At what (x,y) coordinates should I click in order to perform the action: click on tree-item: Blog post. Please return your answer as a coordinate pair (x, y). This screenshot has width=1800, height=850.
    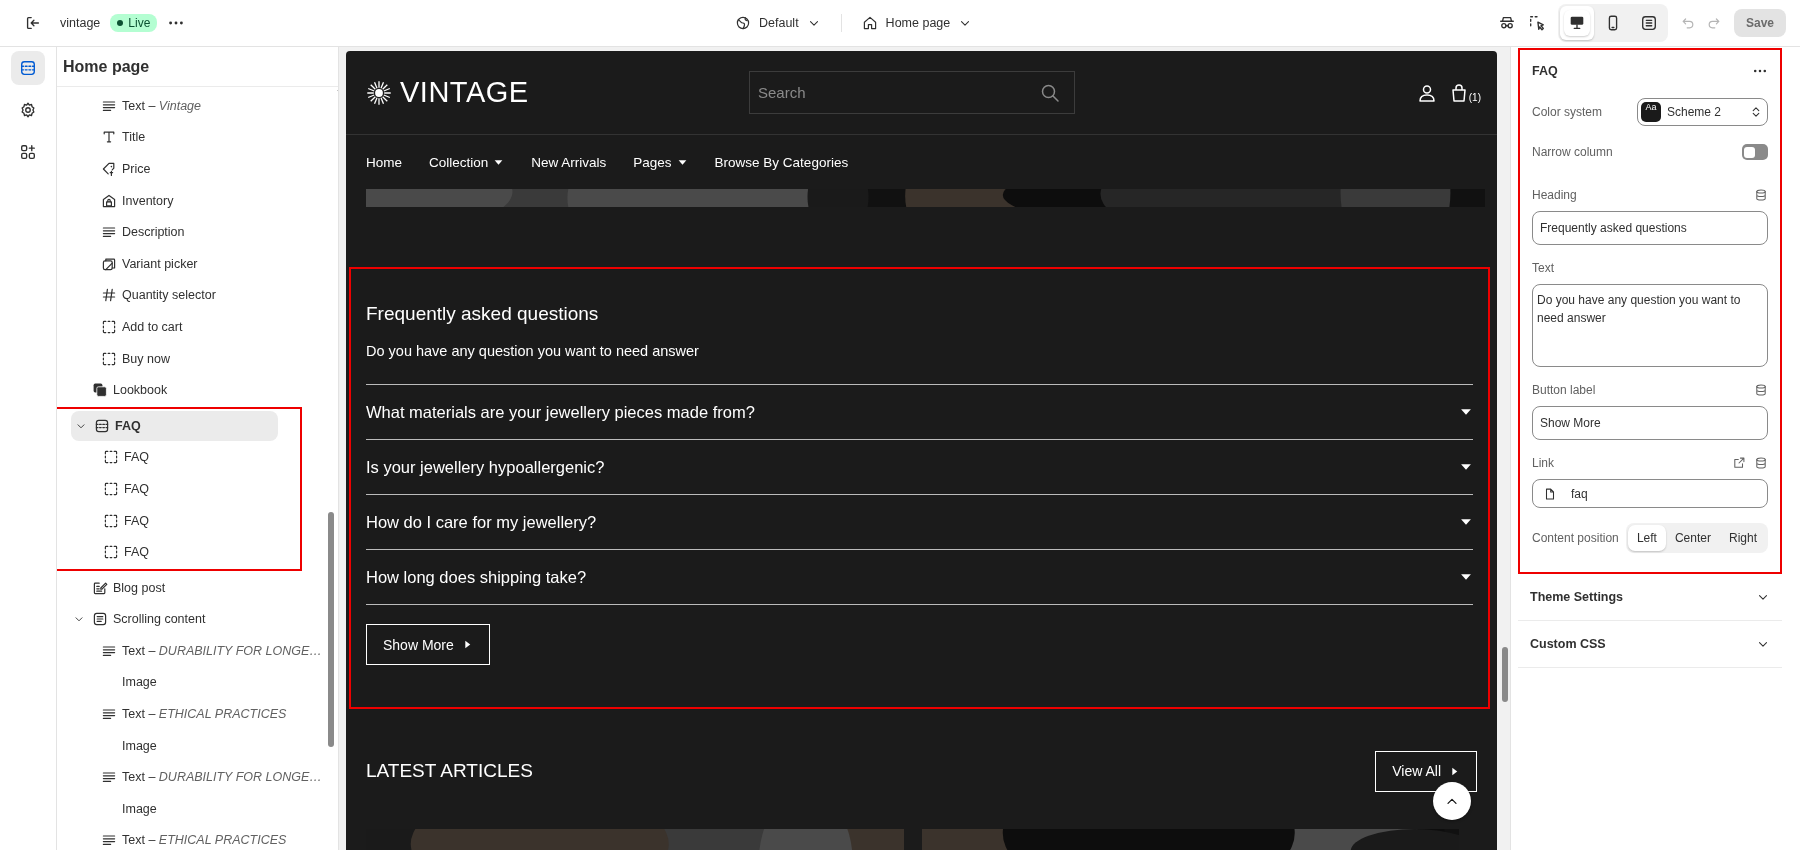
    Looking at the image, I should click on (192, 587).